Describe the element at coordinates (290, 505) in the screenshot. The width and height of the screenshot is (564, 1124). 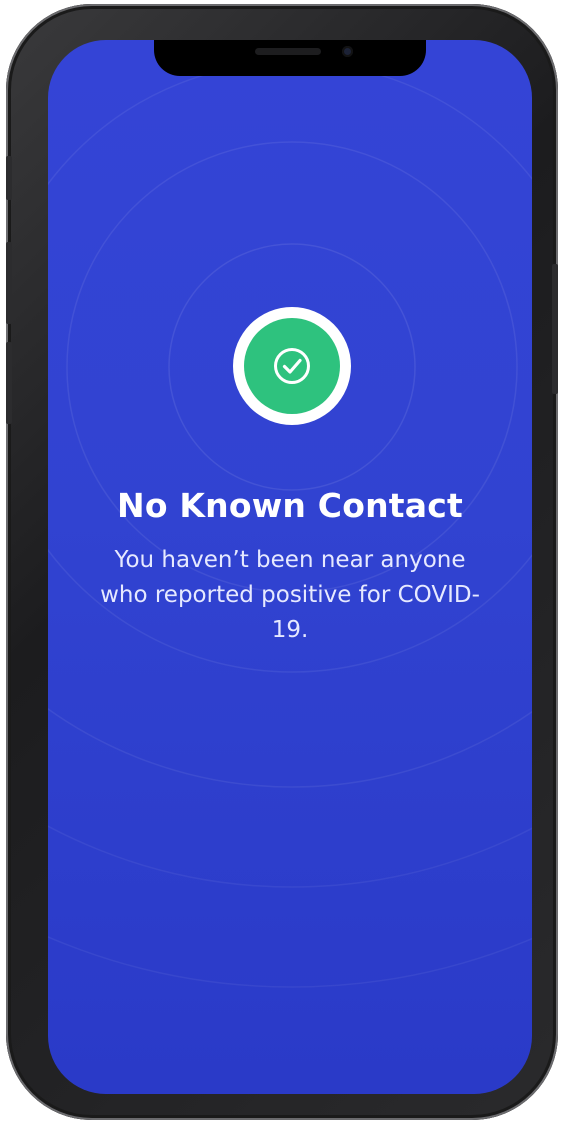
I see `status-title: No Known Contact` at that location.